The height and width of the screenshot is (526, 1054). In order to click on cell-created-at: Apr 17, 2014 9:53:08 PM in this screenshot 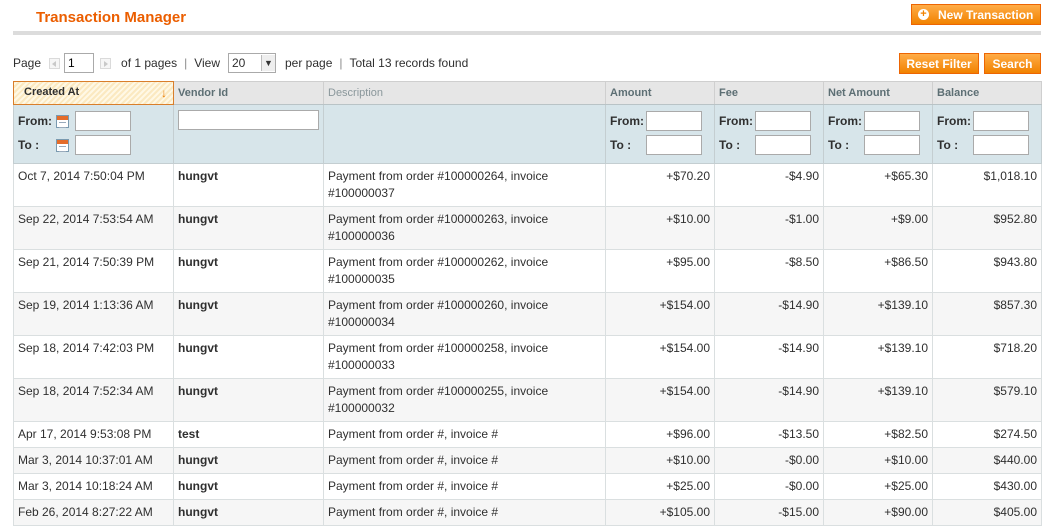, I will do `click(93, 434)`.